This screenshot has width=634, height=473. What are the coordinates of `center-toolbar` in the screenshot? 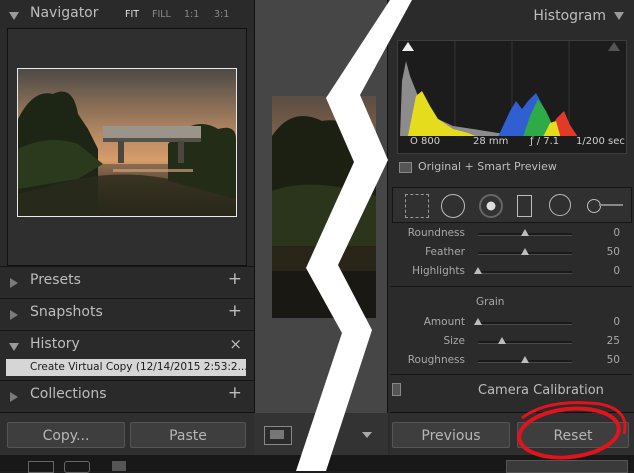 It's located at (321, 434).